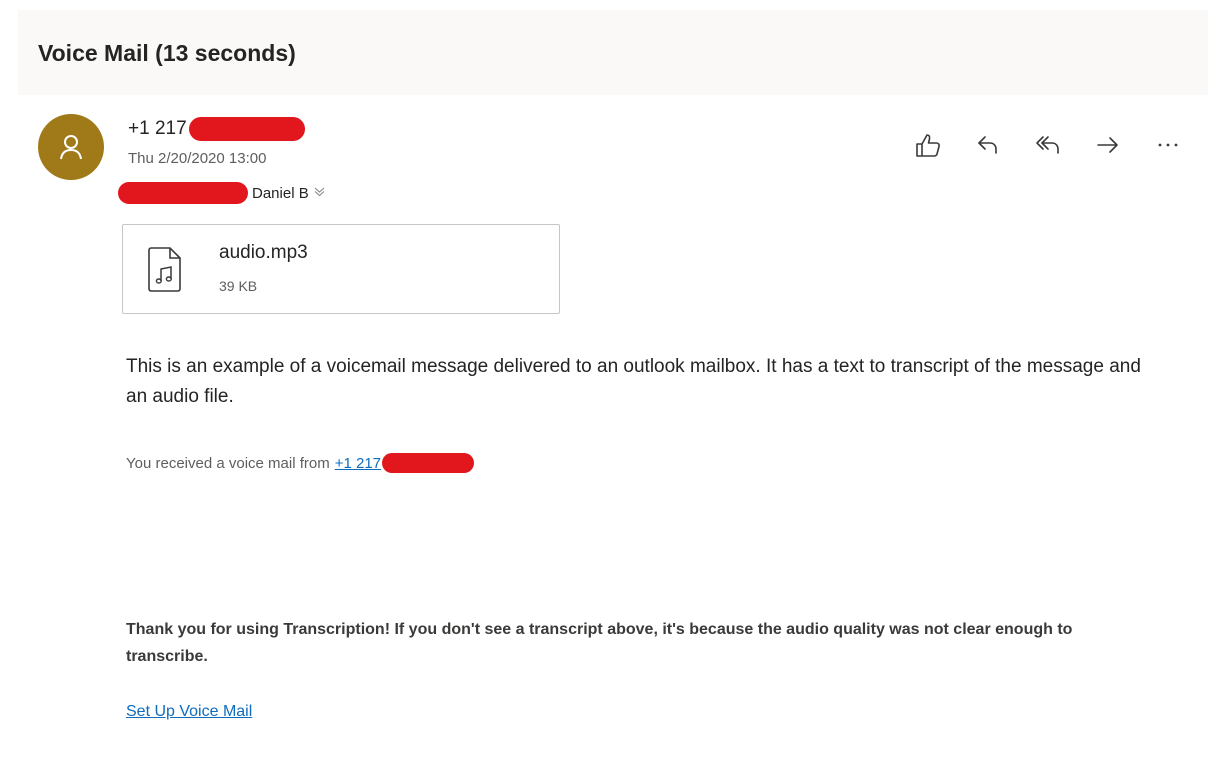 The image size is (1209, 765). I want to click on sender-name: +1 217, so click(216, 129).